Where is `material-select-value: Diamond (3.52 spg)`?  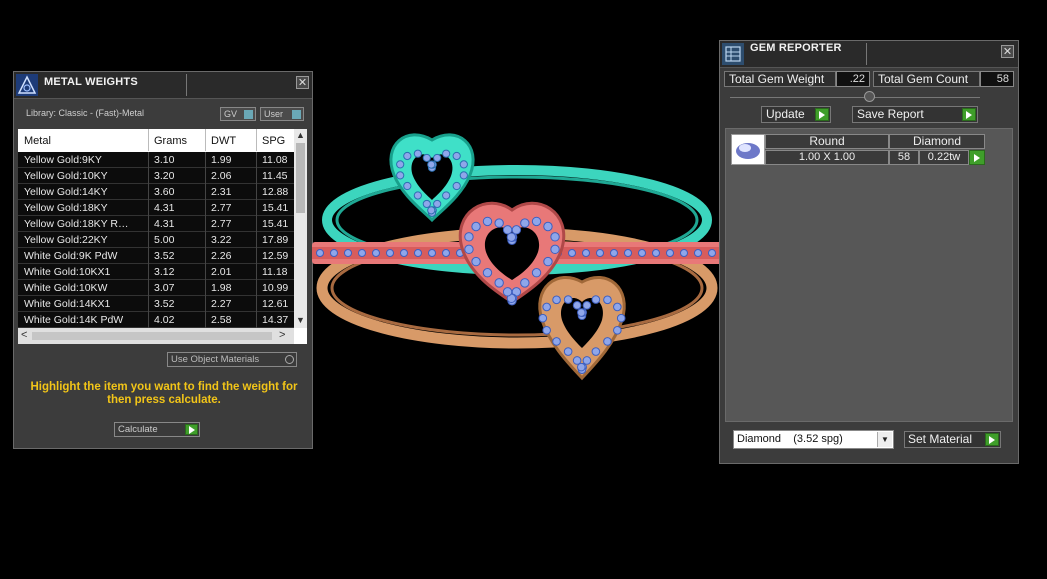 material-select-value: Diamond (3.52 spg) is located at coordinates (790, 439).